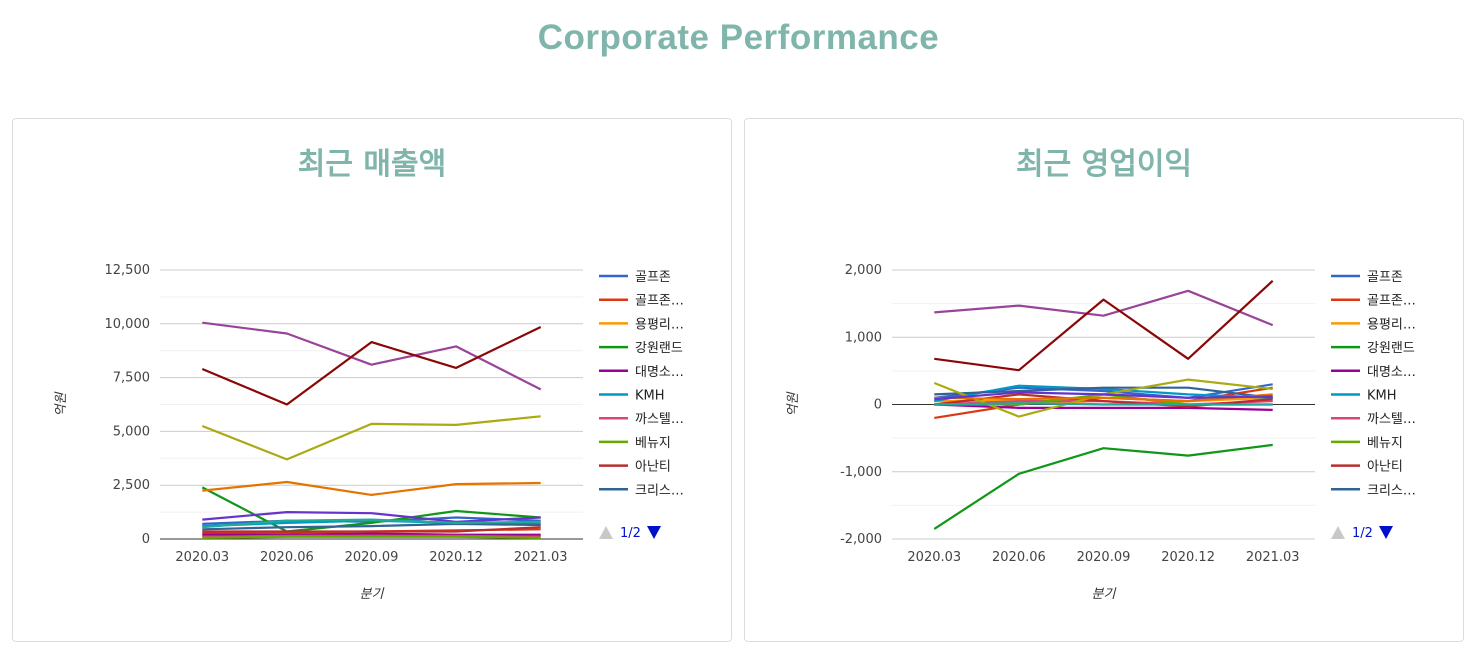  What do you see at coordinates (1385, 277) in the screenshot?
I see `operating-profit-legend-label: 골프존` at bounding box center [1385, 277].